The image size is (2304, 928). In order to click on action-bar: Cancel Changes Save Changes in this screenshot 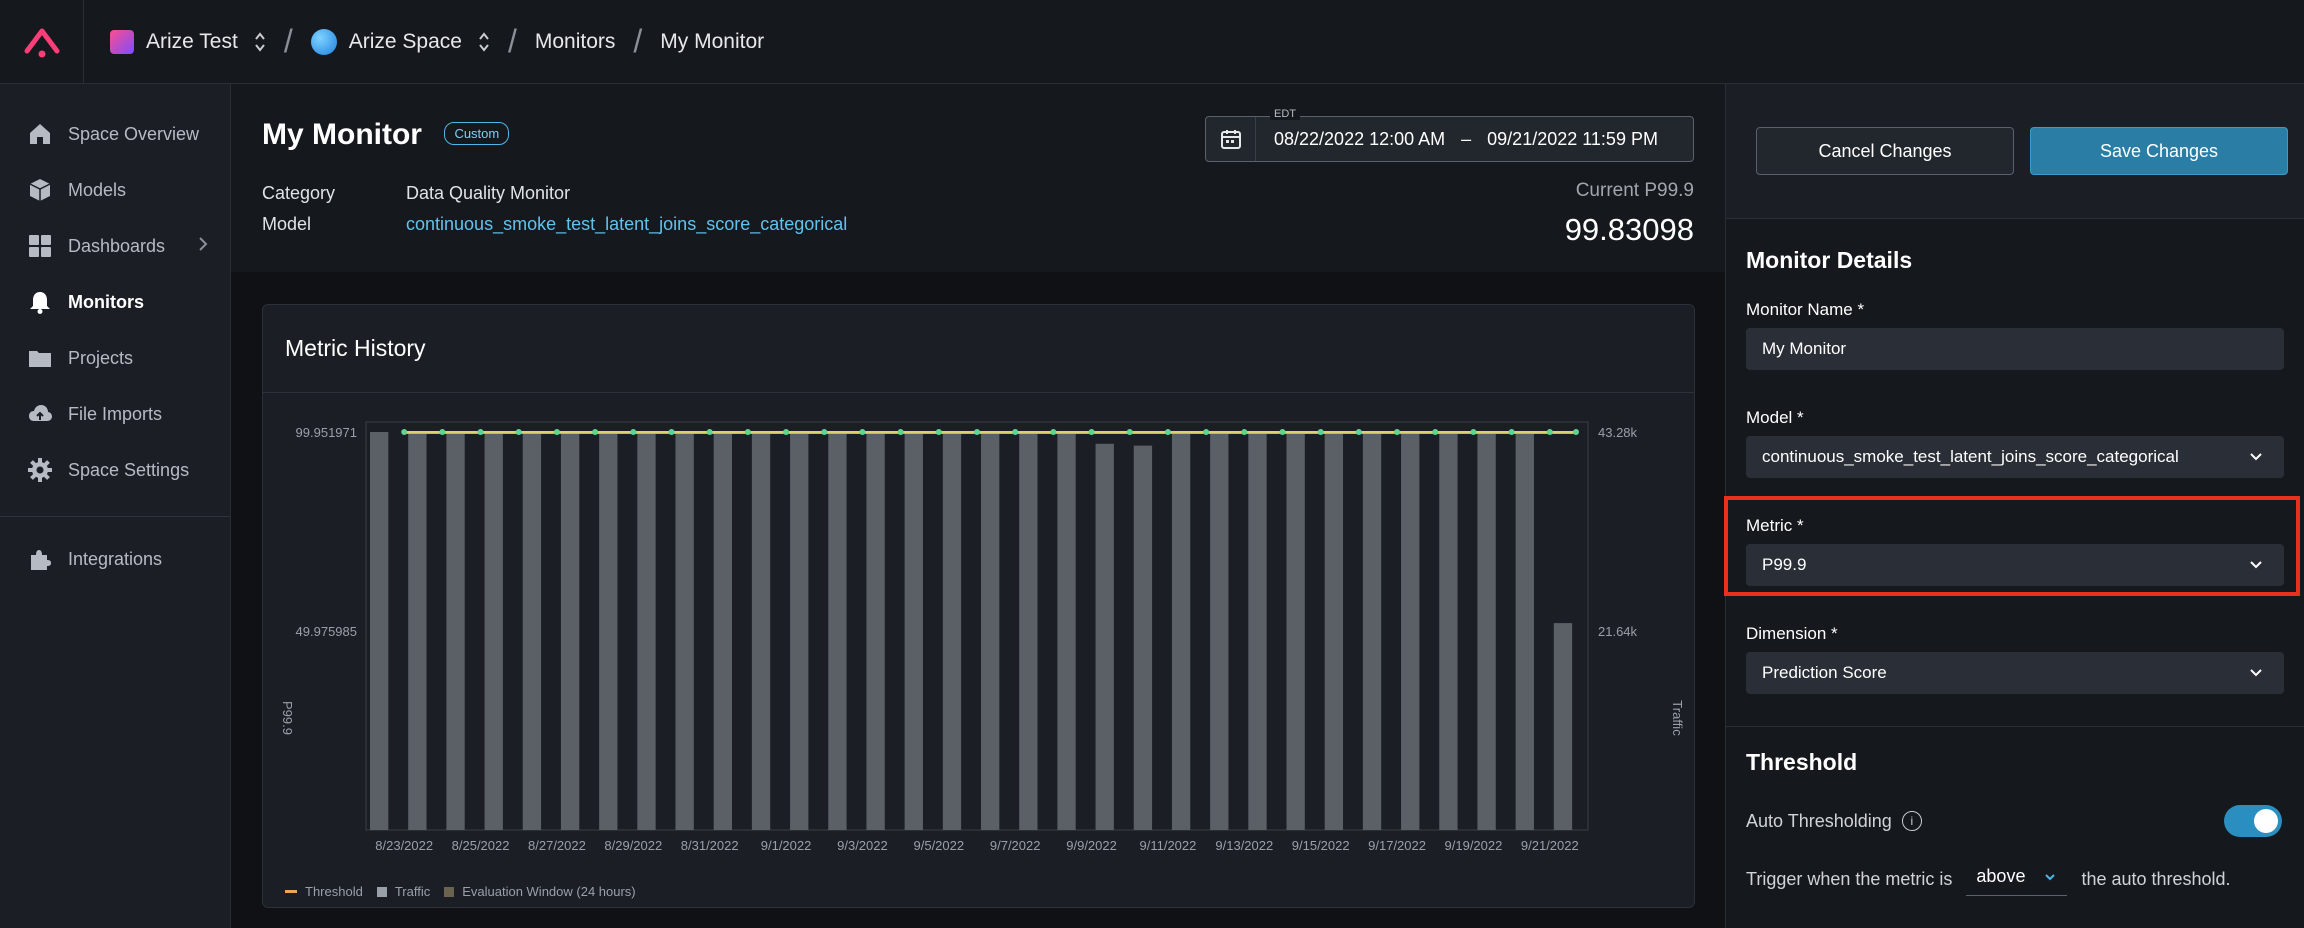, I will do `click(2015, 151)`.